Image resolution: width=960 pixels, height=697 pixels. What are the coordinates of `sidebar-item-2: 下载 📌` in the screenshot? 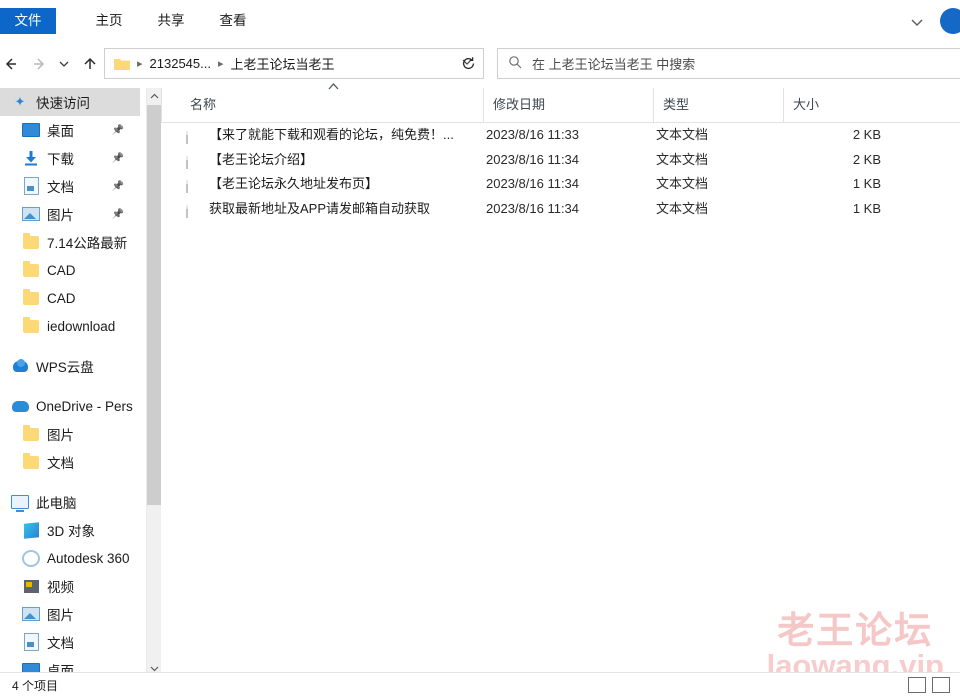 It's located at (70, 158).